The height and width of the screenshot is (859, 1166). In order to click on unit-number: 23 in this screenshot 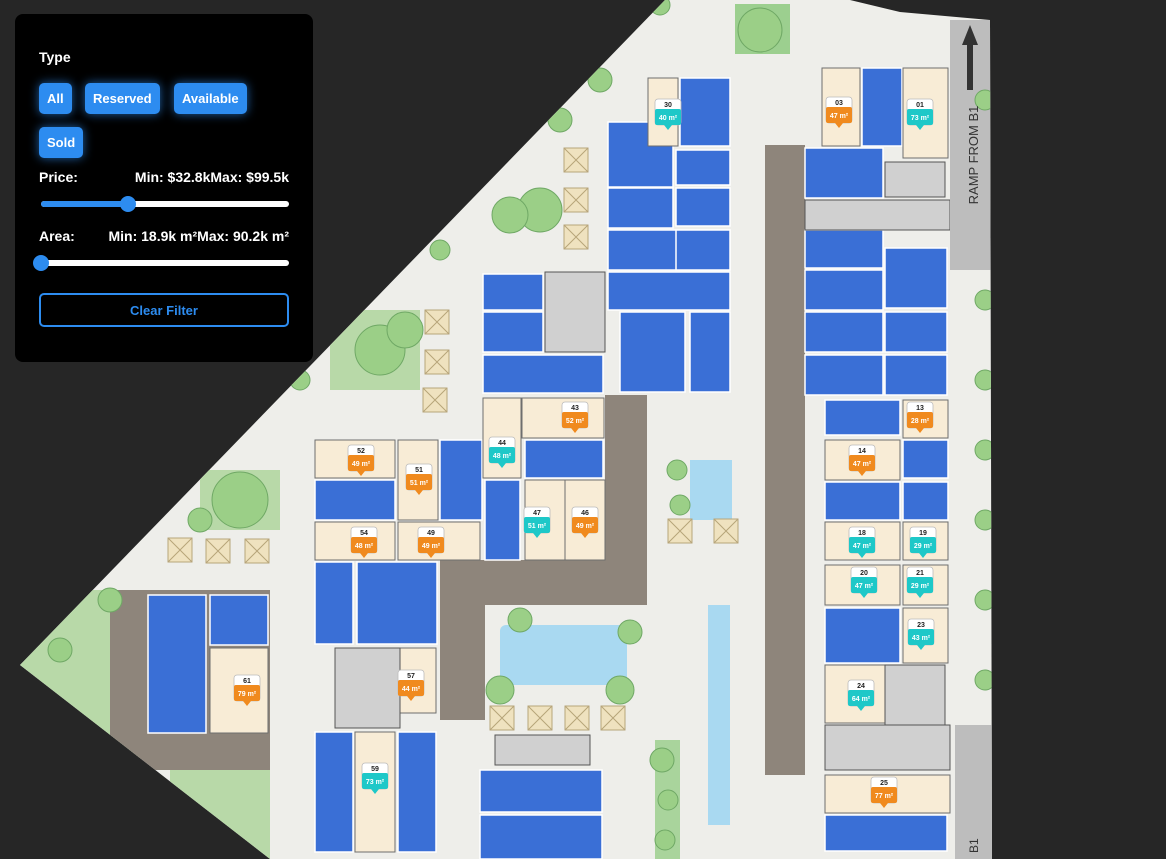, I will do `click(921, 625)`.